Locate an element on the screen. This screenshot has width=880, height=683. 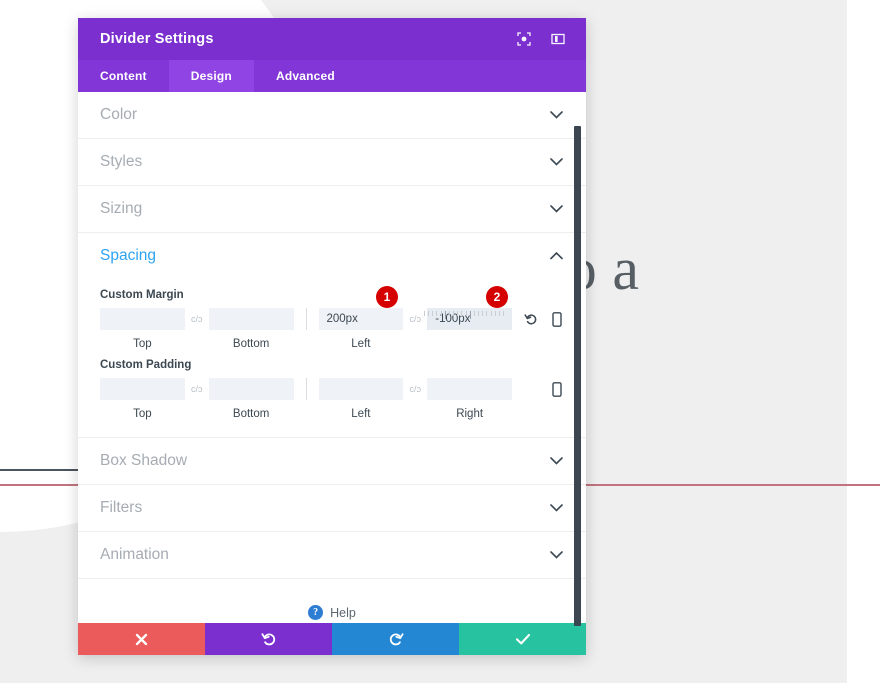
annotation-badge-2: 2 is located at coordinates (497, 297).